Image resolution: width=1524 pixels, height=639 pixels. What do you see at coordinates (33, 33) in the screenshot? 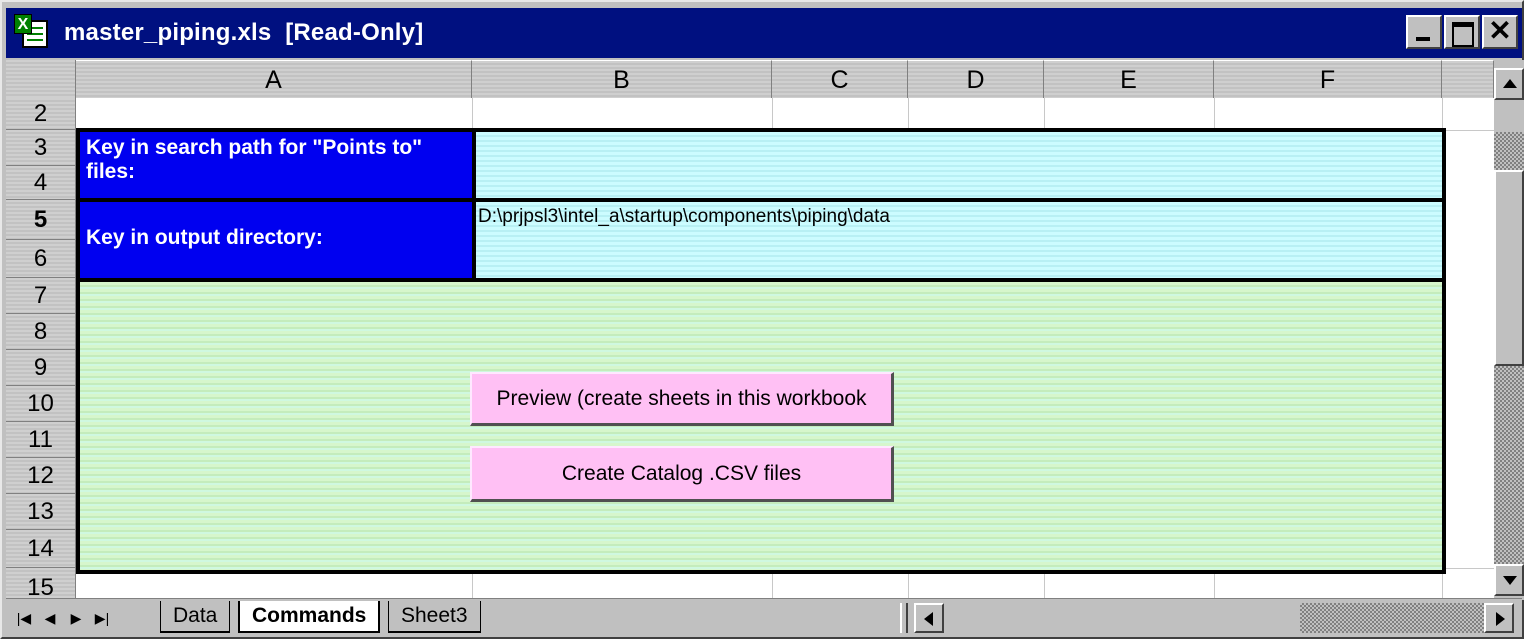
I see `excel-app-icon: X` at bounding box center [33, 33].